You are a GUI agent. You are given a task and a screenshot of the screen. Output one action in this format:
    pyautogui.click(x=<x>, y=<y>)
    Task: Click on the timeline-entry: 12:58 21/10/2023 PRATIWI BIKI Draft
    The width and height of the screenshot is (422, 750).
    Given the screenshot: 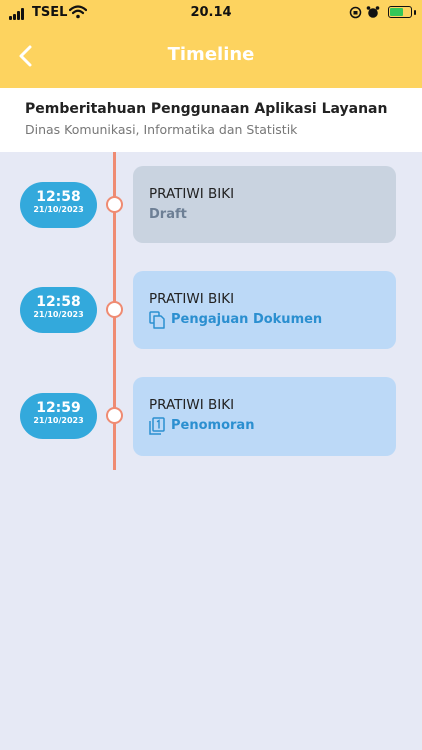 What is the action you would take?
    pyautogui.click(x=211, y=206)
    